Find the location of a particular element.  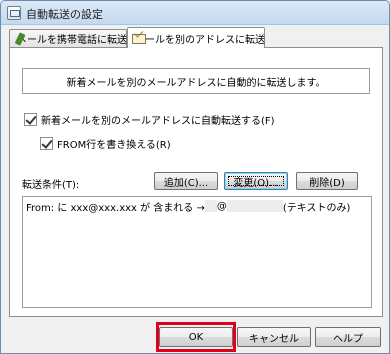

rule-action: (テキストのみ) is located at coordinates (316, 208).